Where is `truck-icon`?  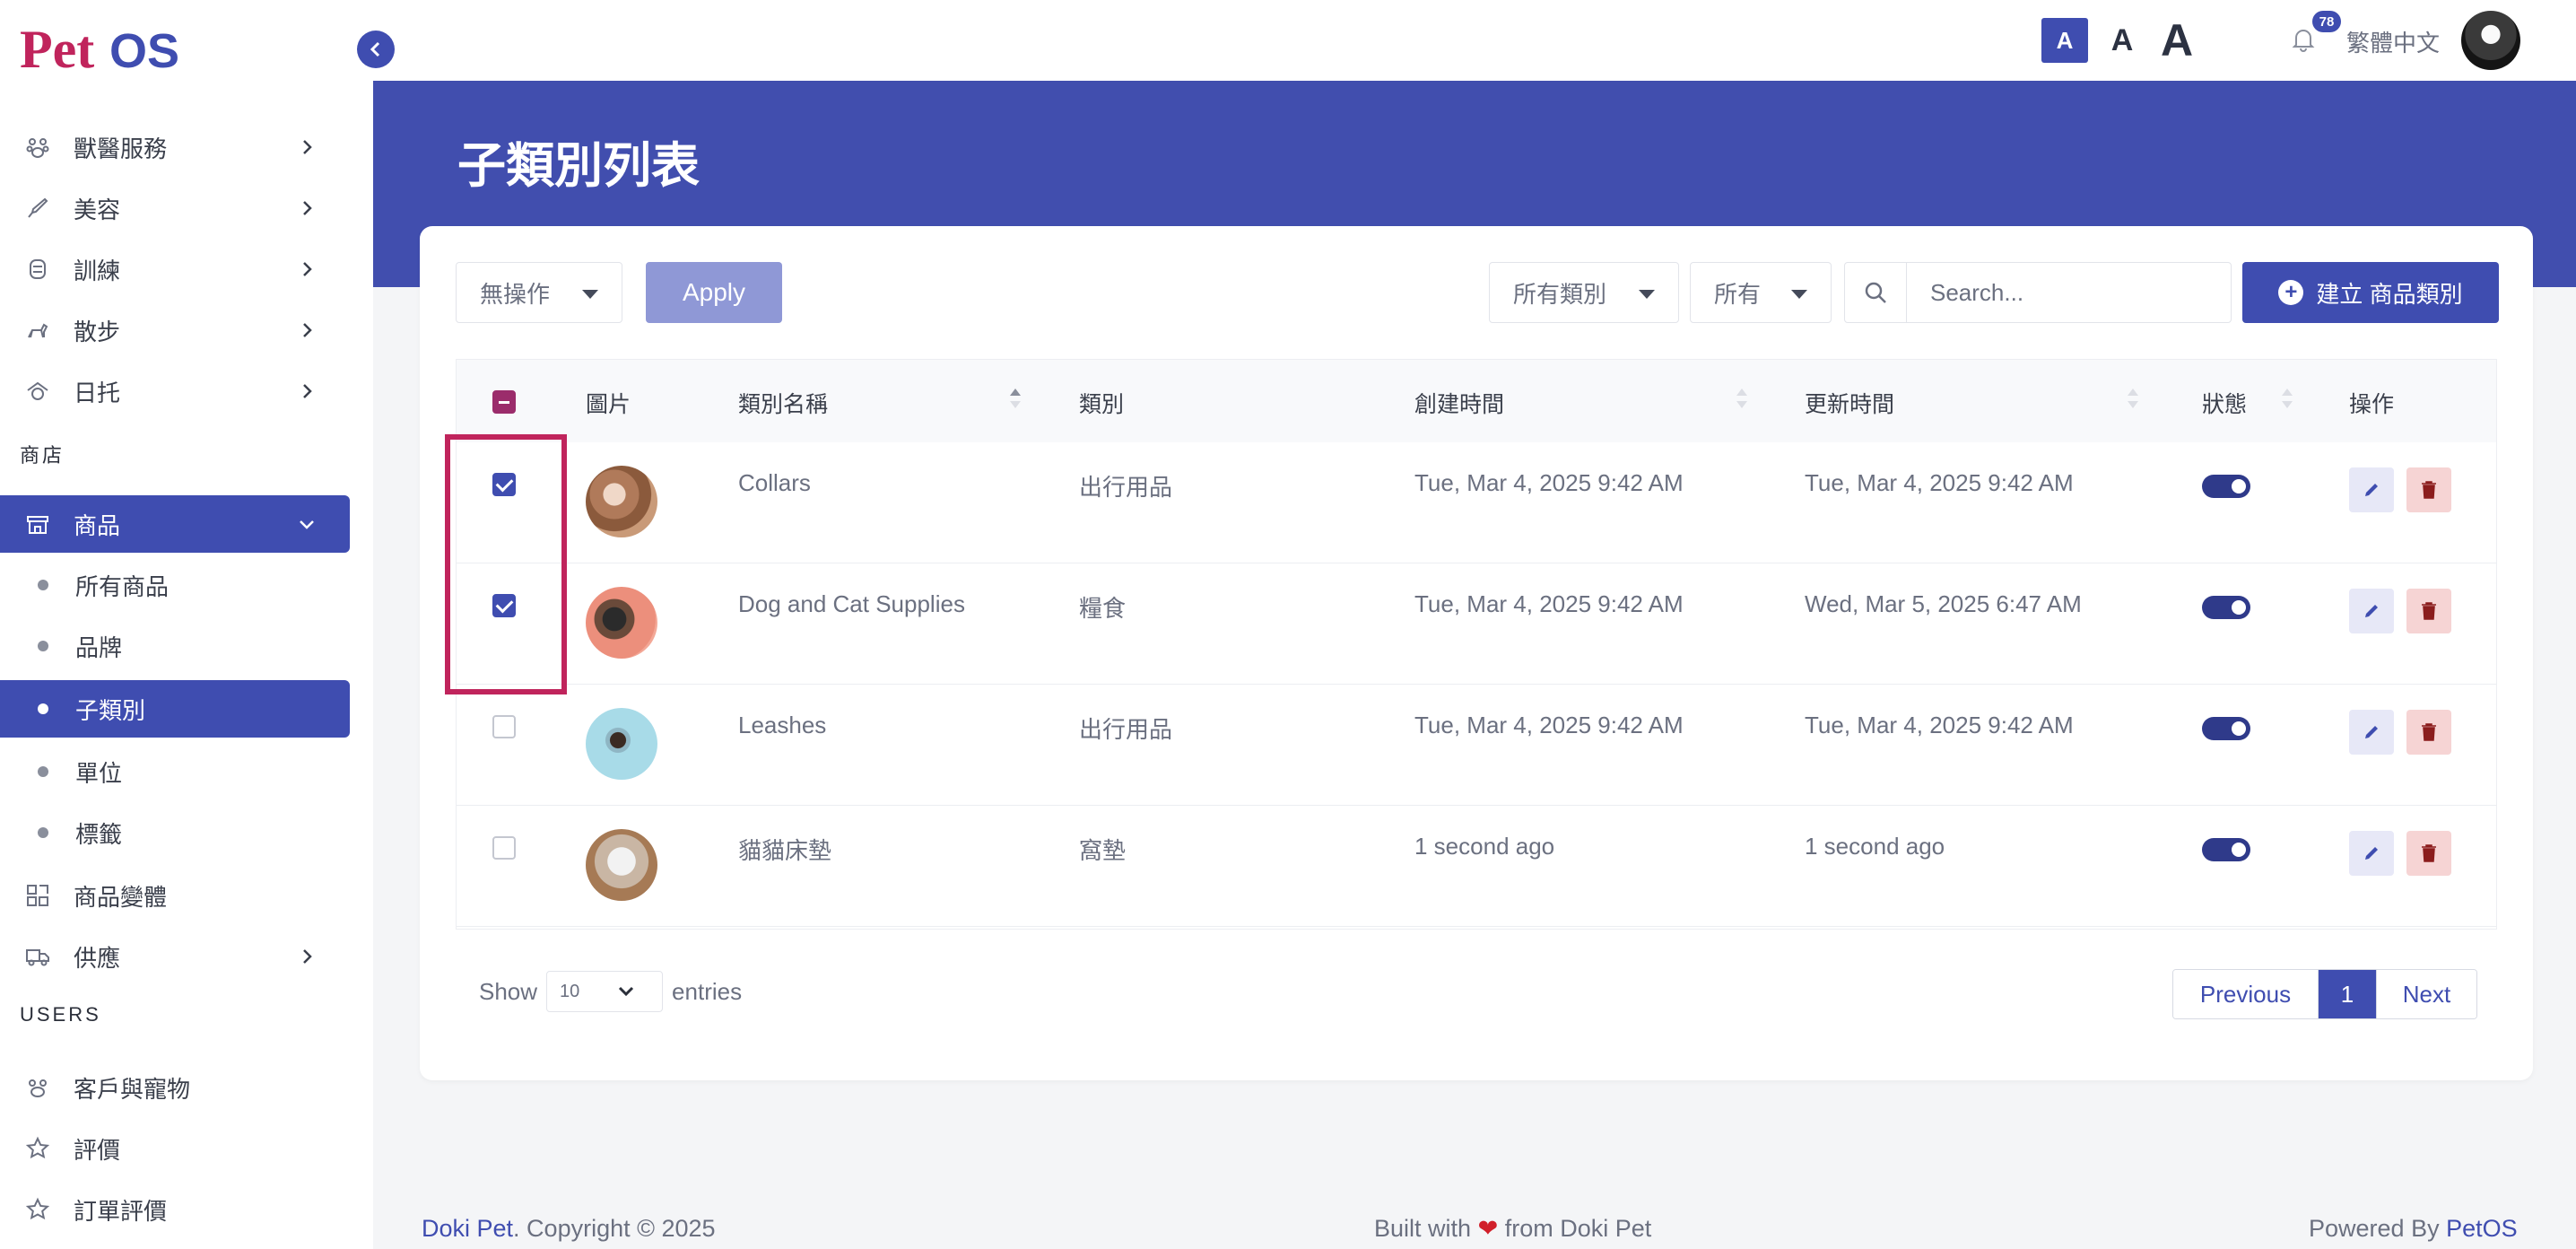 truck-icon is located at coordinates (37, 957).